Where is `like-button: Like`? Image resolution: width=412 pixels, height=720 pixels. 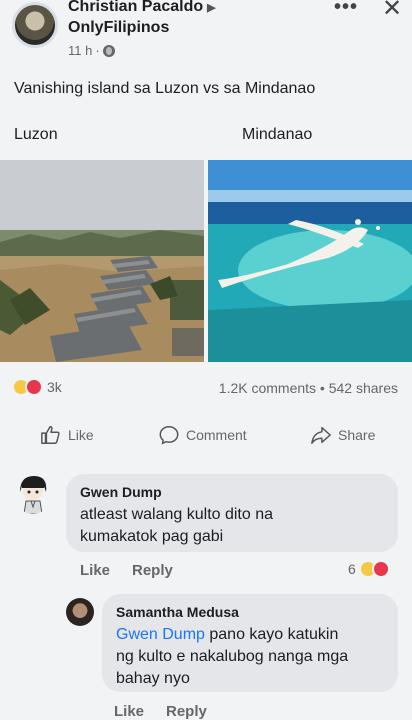
like-button: Like is located at coordinates (67, 435).